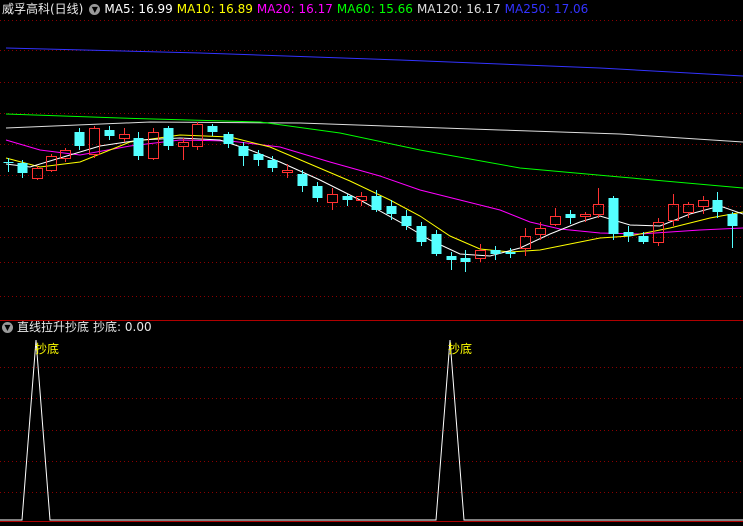 Image resolution: width=743 pixels, height=526 pixels. I want to click on ma250-line, so click(374, 62).